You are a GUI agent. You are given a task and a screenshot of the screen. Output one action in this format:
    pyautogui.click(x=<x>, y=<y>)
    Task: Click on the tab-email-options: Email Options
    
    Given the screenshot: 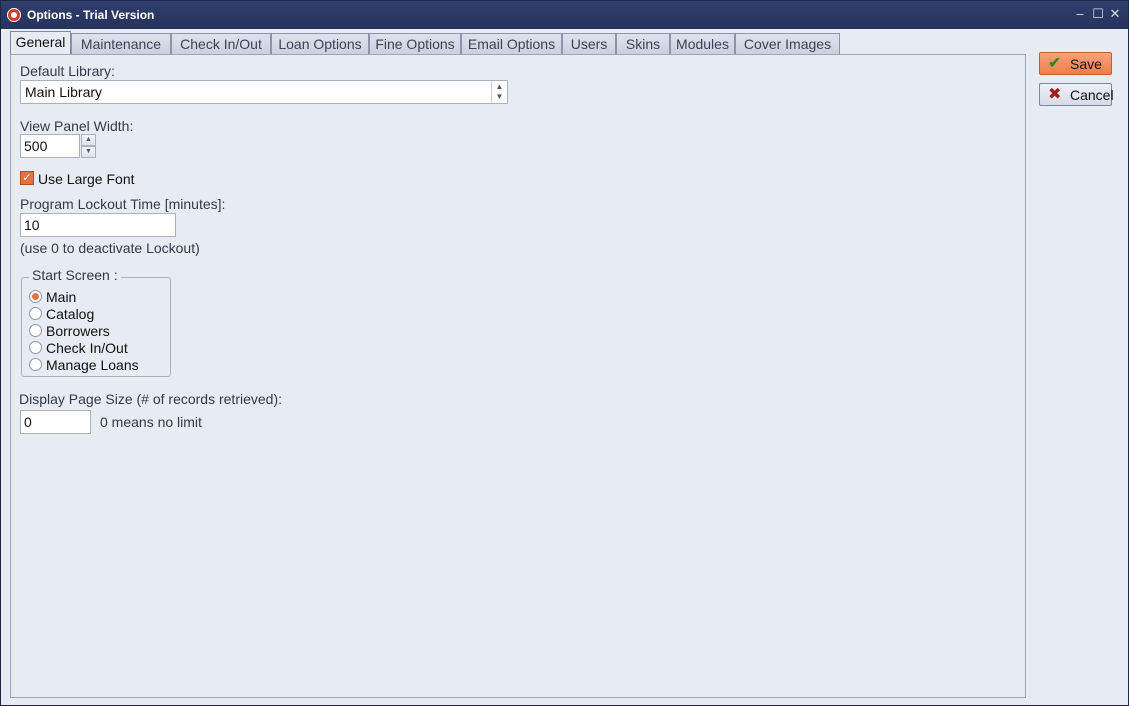 What is the action you would take?
    pyautogui.click(x=511, y=44)
    